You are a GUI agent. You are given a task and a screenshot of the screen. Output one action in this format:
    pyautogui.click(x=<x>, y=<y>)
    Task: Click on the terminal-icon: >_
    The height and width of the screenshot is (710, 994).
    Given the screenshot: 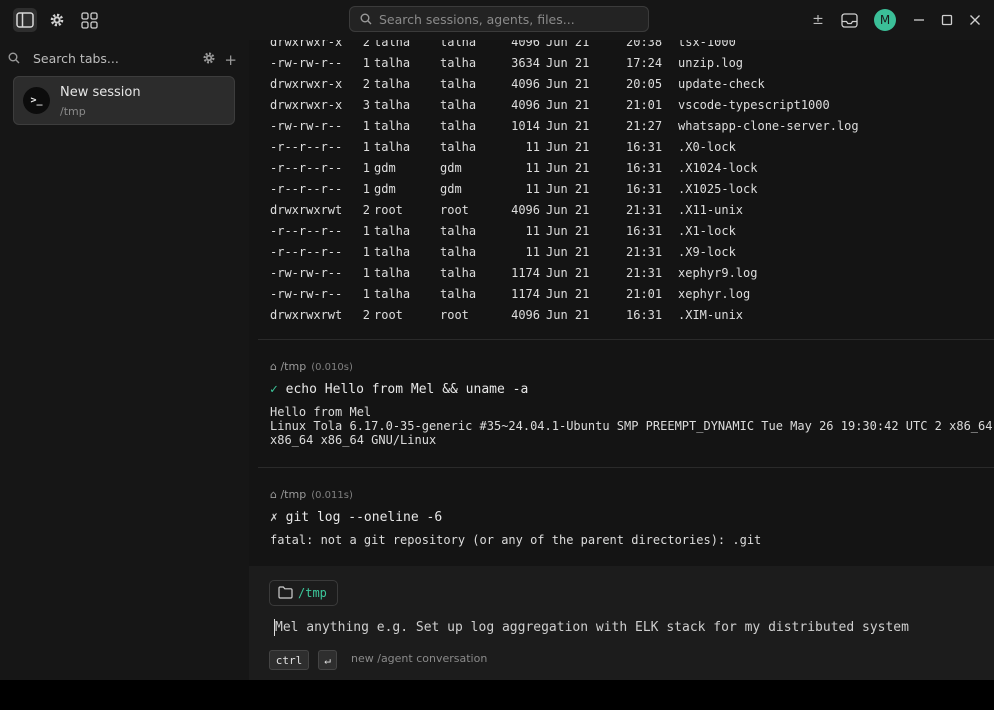 What is the action you would take?
    pyautogui.click(x=36, y=100)
    